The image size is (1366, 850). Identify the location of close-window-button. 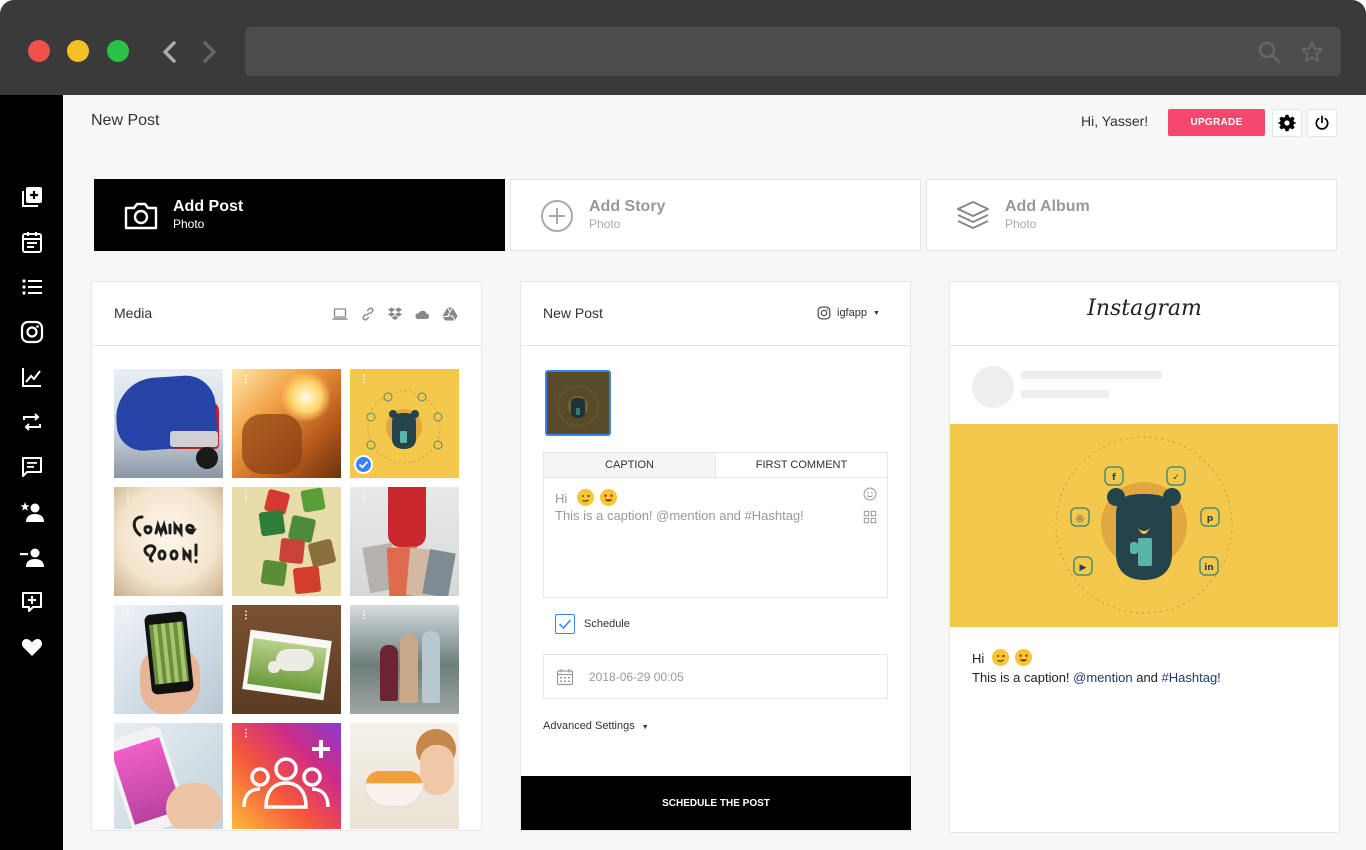
(39, 51).